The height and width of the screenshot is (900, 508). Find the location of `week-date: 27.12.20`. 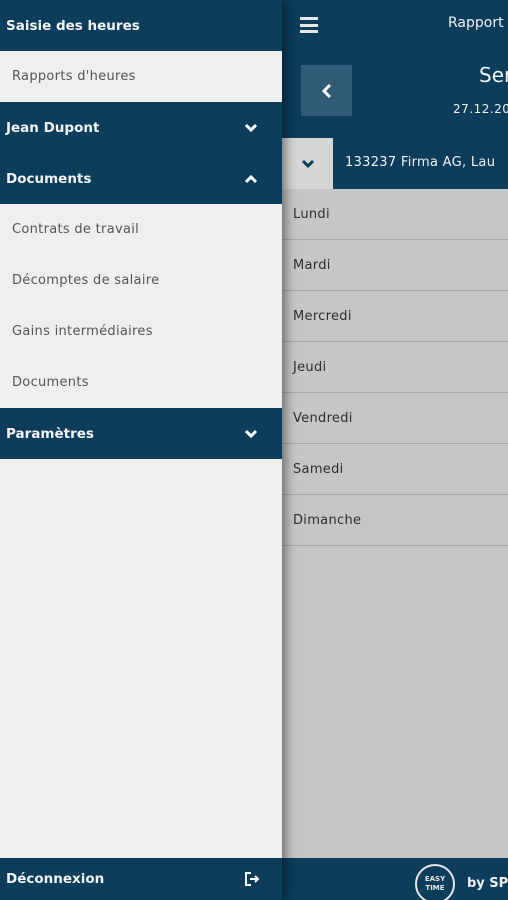

week-date: 27.12.20 is located at coordinates (480, 109).